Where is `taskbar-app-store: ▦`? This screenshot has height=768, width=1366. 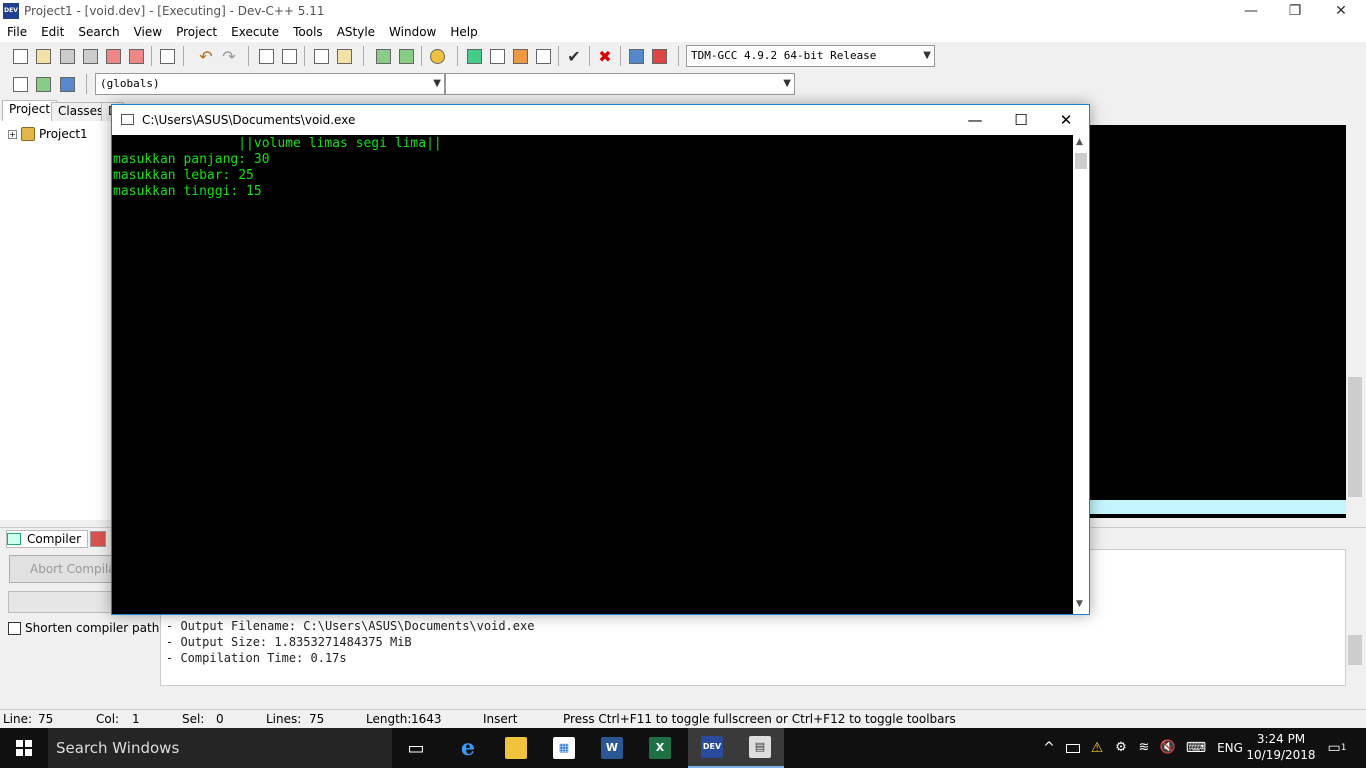 taskbar-app-store: ▦ is located at coordinates (564, 748).